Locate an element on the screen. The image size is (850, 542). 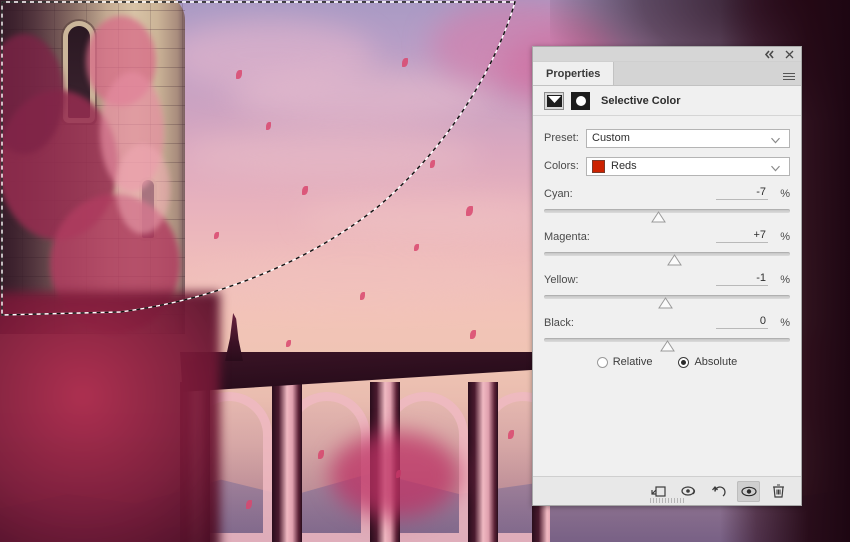
selective-color-icon is located at coordinates (554, 100).